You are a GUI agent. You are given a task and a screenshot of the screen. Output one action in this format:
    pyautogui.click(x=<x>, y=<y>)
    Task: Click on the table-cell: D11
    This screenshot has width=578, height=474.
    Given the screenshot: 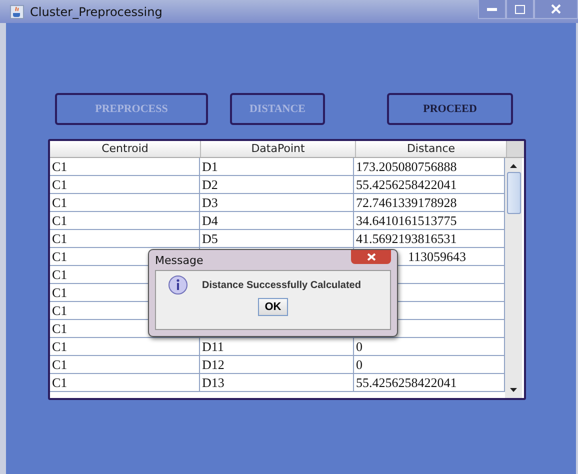 What is the action you would take?
    pyautogui.click(x=213, y=346)
    